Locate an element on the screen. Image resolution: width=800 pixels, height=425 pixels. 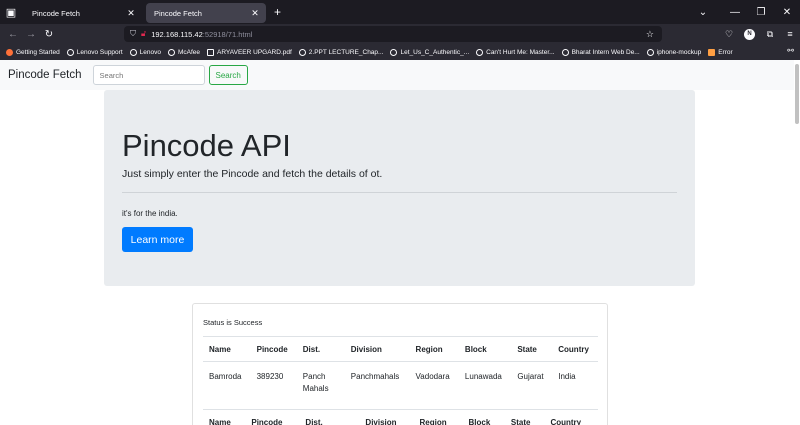
firefox-icon is located at coordinates (9, 52).